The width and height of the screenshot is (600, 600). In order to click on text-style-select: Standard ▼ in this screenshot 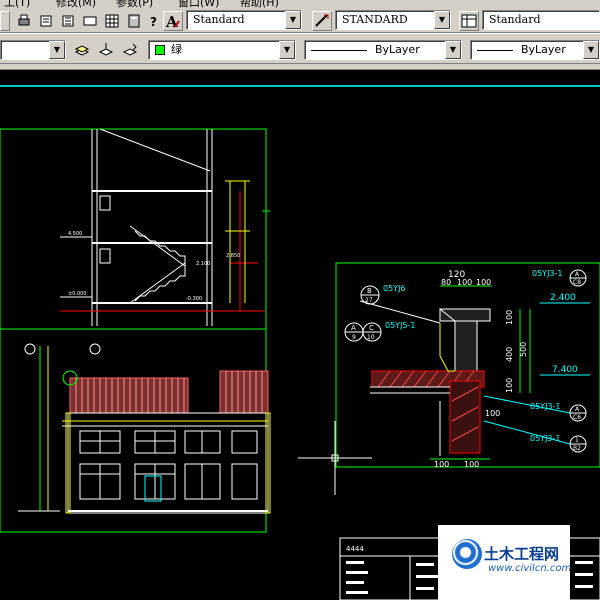, I will do `click(244, 20)`.